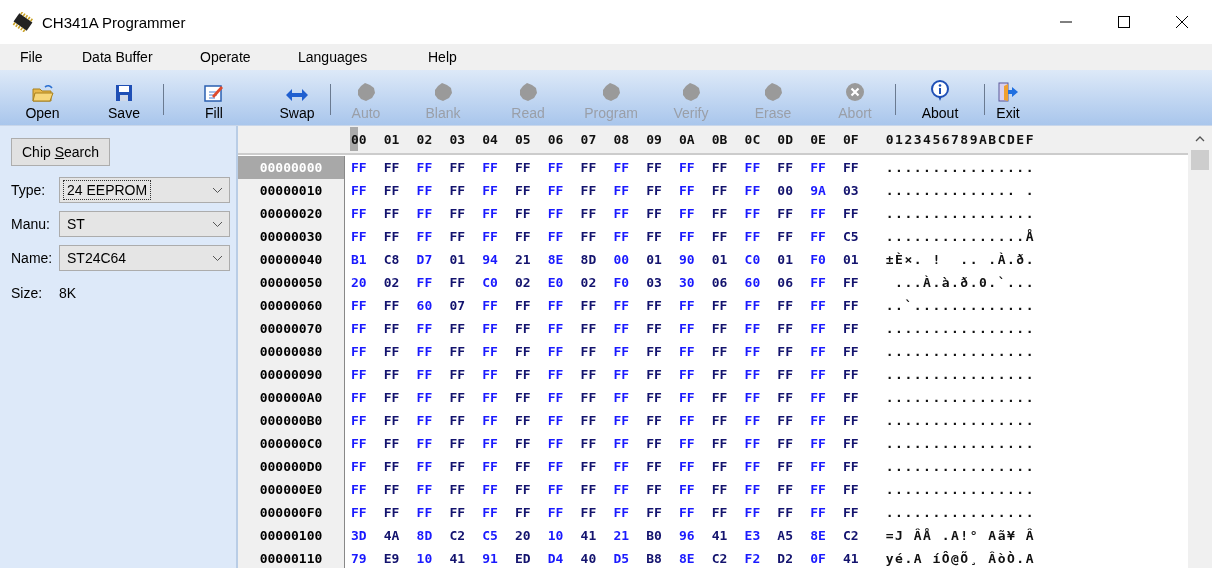  I want to click on menu-item: Languages, so click(351, 57).